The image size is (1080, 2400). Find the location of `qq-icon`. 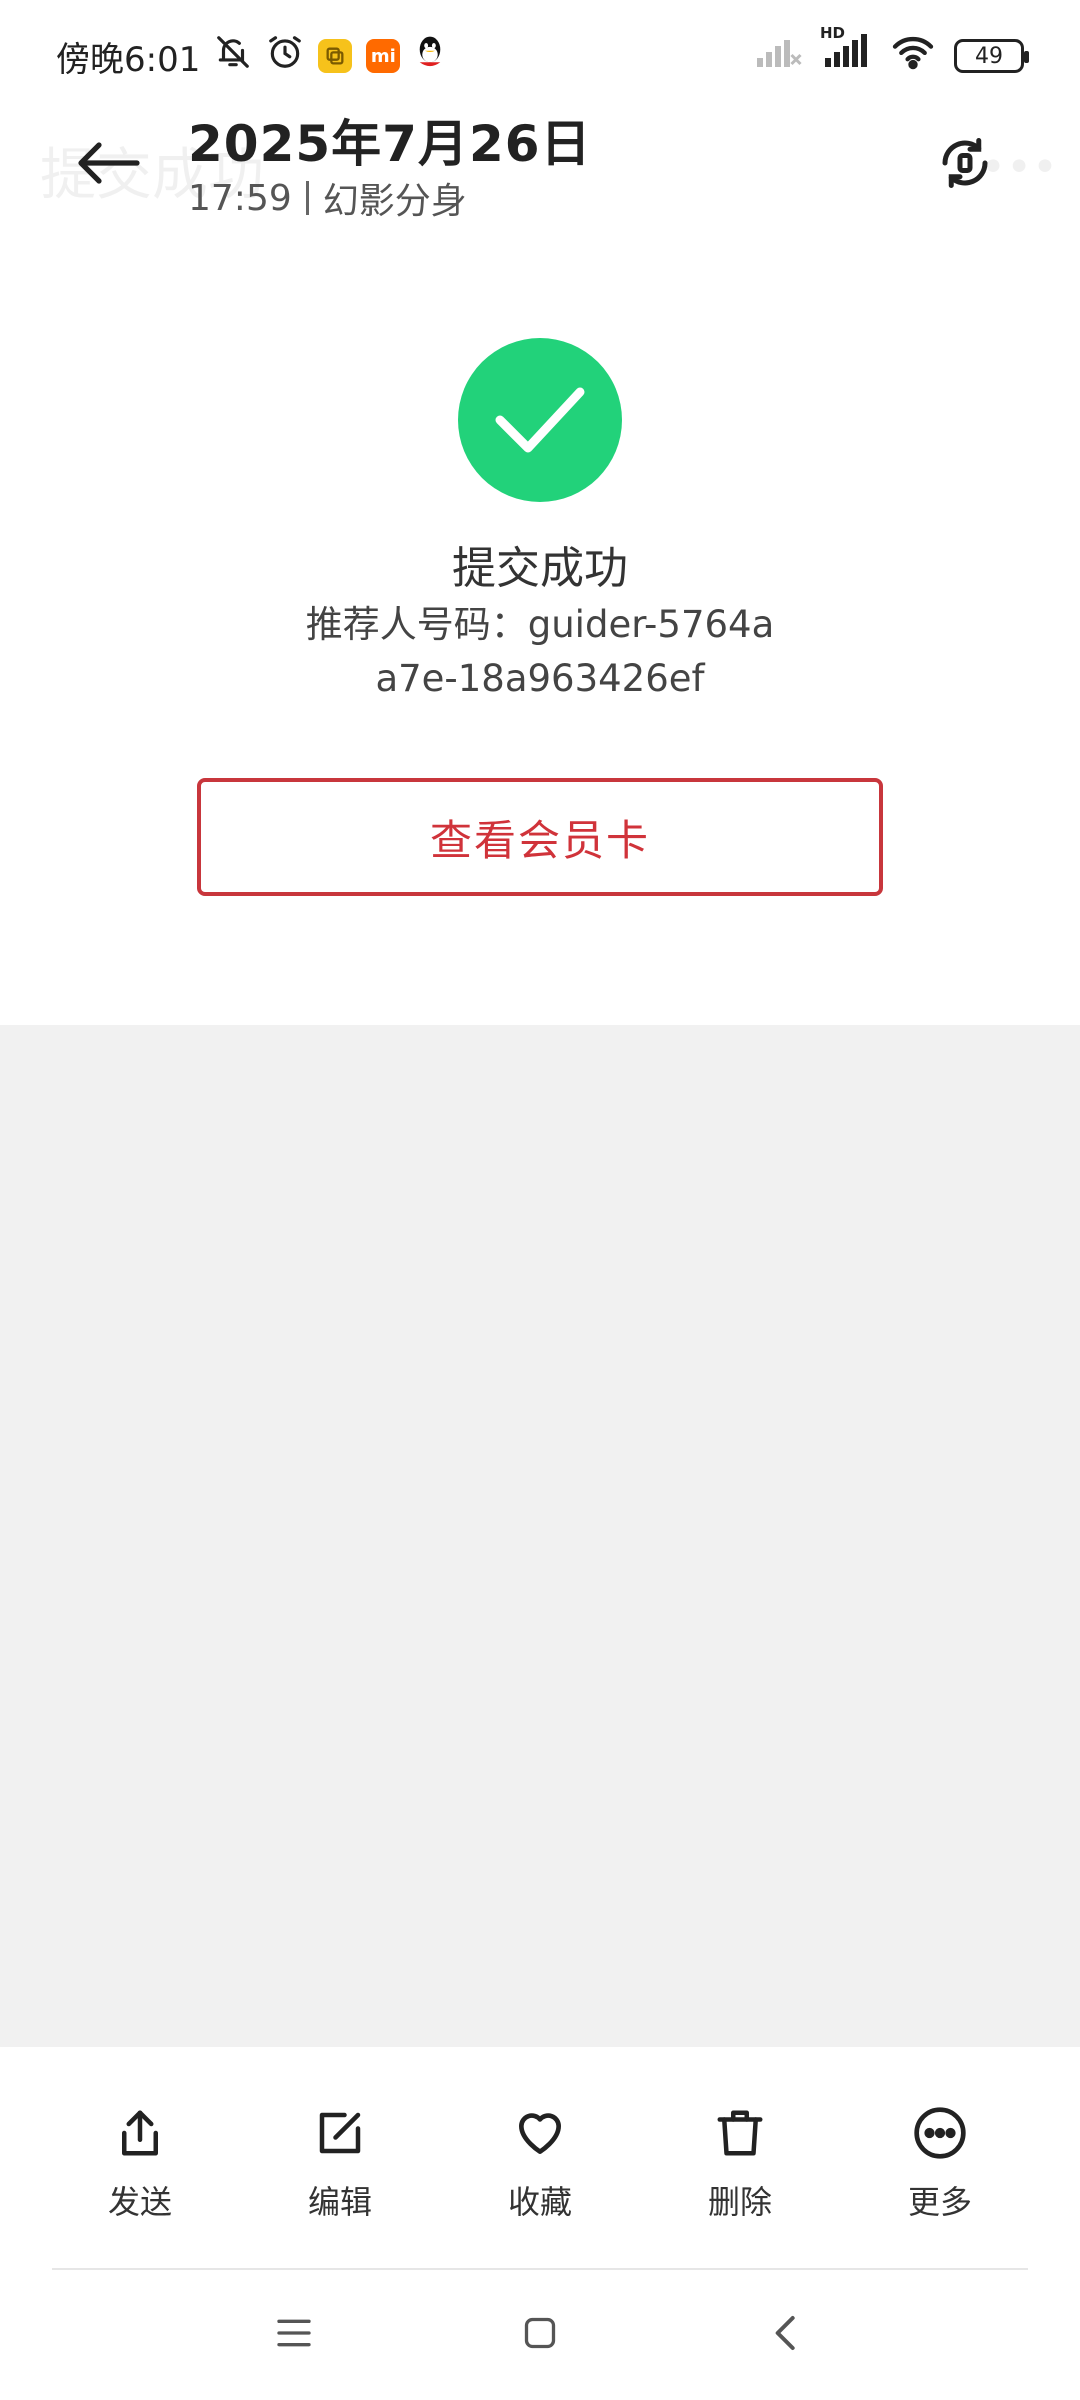

qq-icon is located at coordinates (430, 56).